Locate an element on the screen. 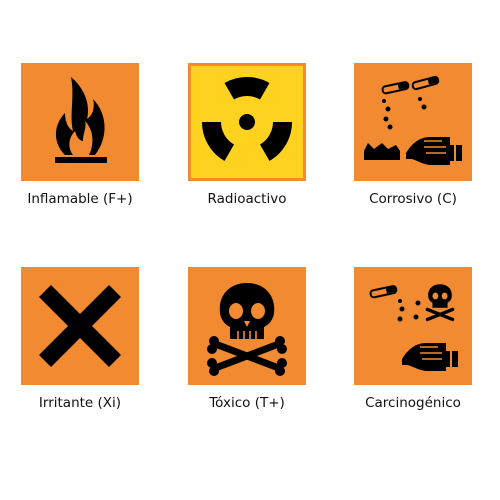 The height and width of the screenshot is (500, 500). hazard-label: Irritante (Xi) is located at coordinates (80, 403).